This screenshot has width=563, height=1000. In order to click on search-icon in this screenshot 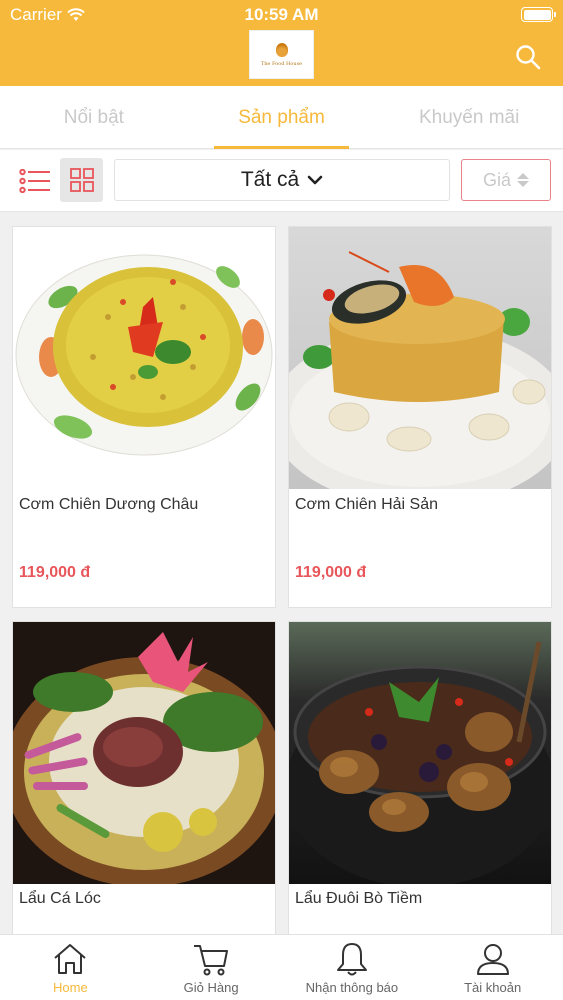, I will do `click(528, 57)`.